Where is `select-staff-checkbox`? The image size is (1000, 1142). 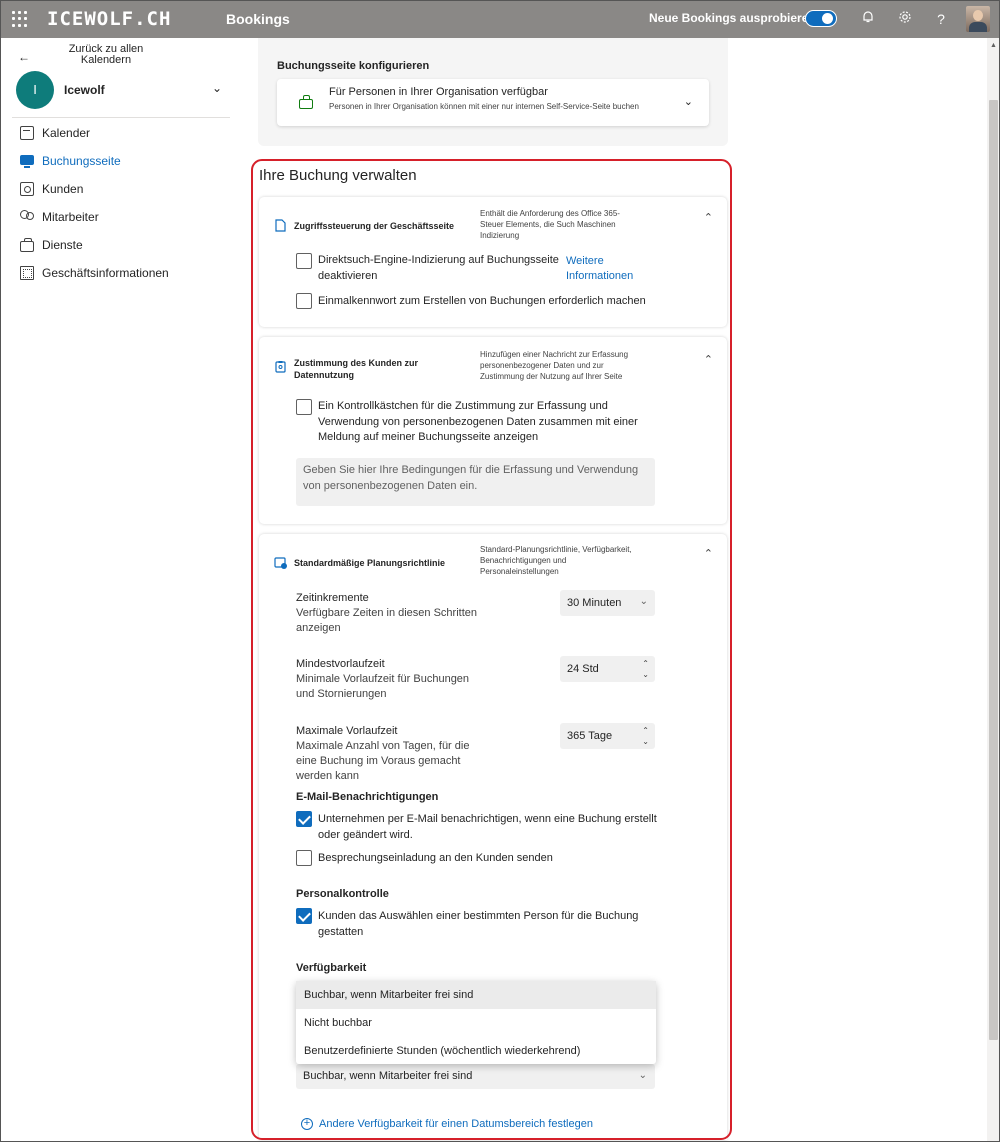
select-staff-checkbox is located at coordinates (304, 916).